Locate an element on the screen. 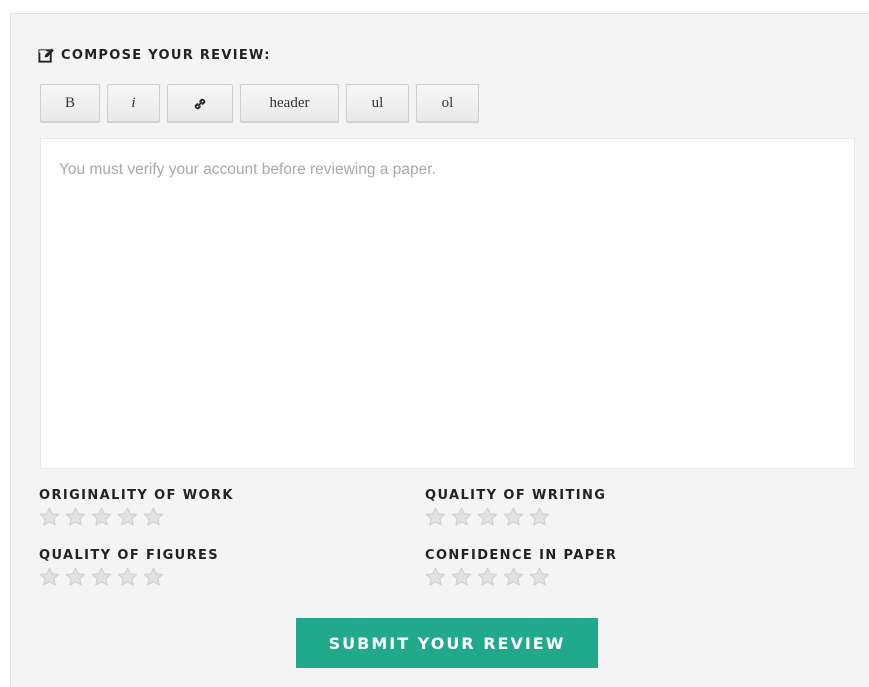 This screenshot has height=687, width=869. rating-originality: ORIGINALITY OF WORK is located at coordinates (136, 507).